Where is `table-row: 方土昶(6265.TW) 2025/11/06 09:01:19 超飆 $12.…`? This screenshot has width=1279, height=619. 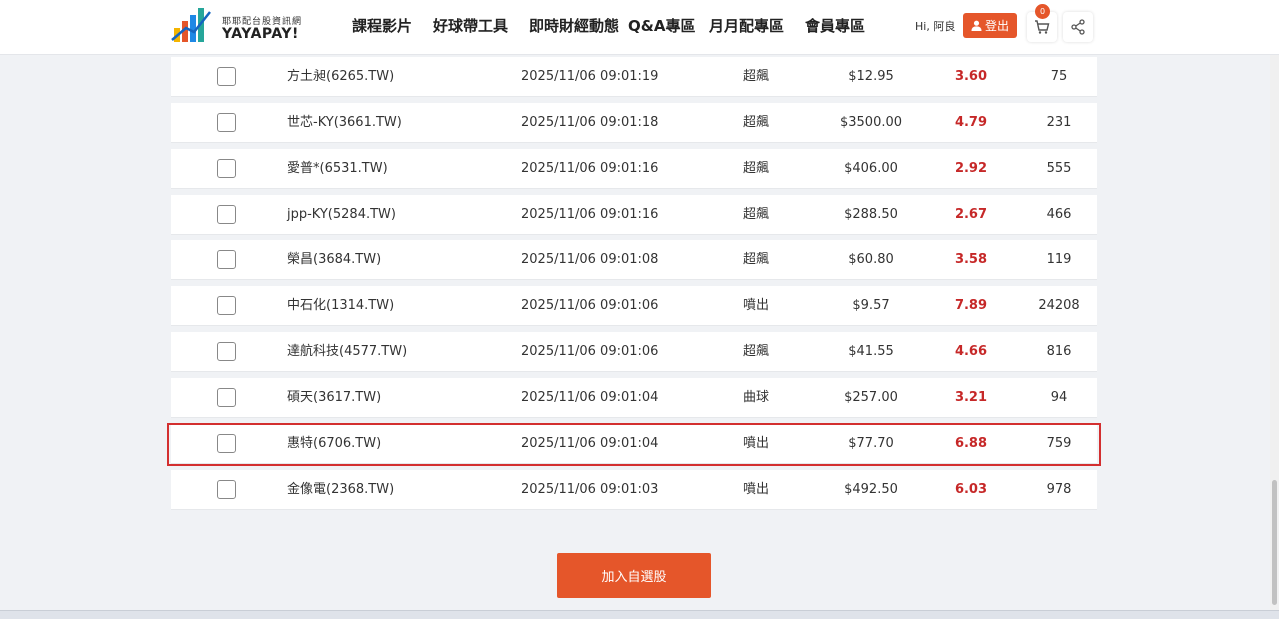
table-row: 方土昶(6265.TW) 2025/11/06 09:01:19 超飆 $12.… is located at coordinates (634, 77).